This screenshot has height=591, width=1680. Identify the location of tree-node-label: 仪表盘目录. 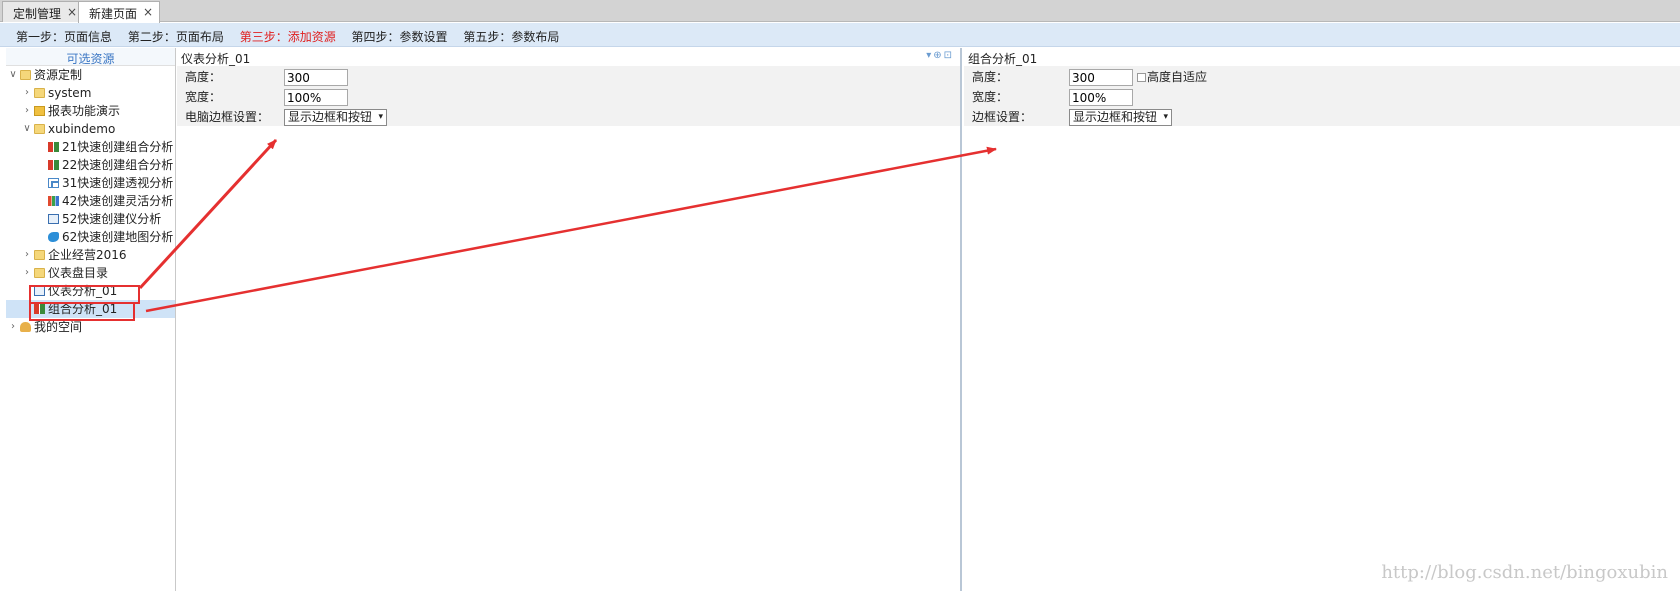
(78, 273).